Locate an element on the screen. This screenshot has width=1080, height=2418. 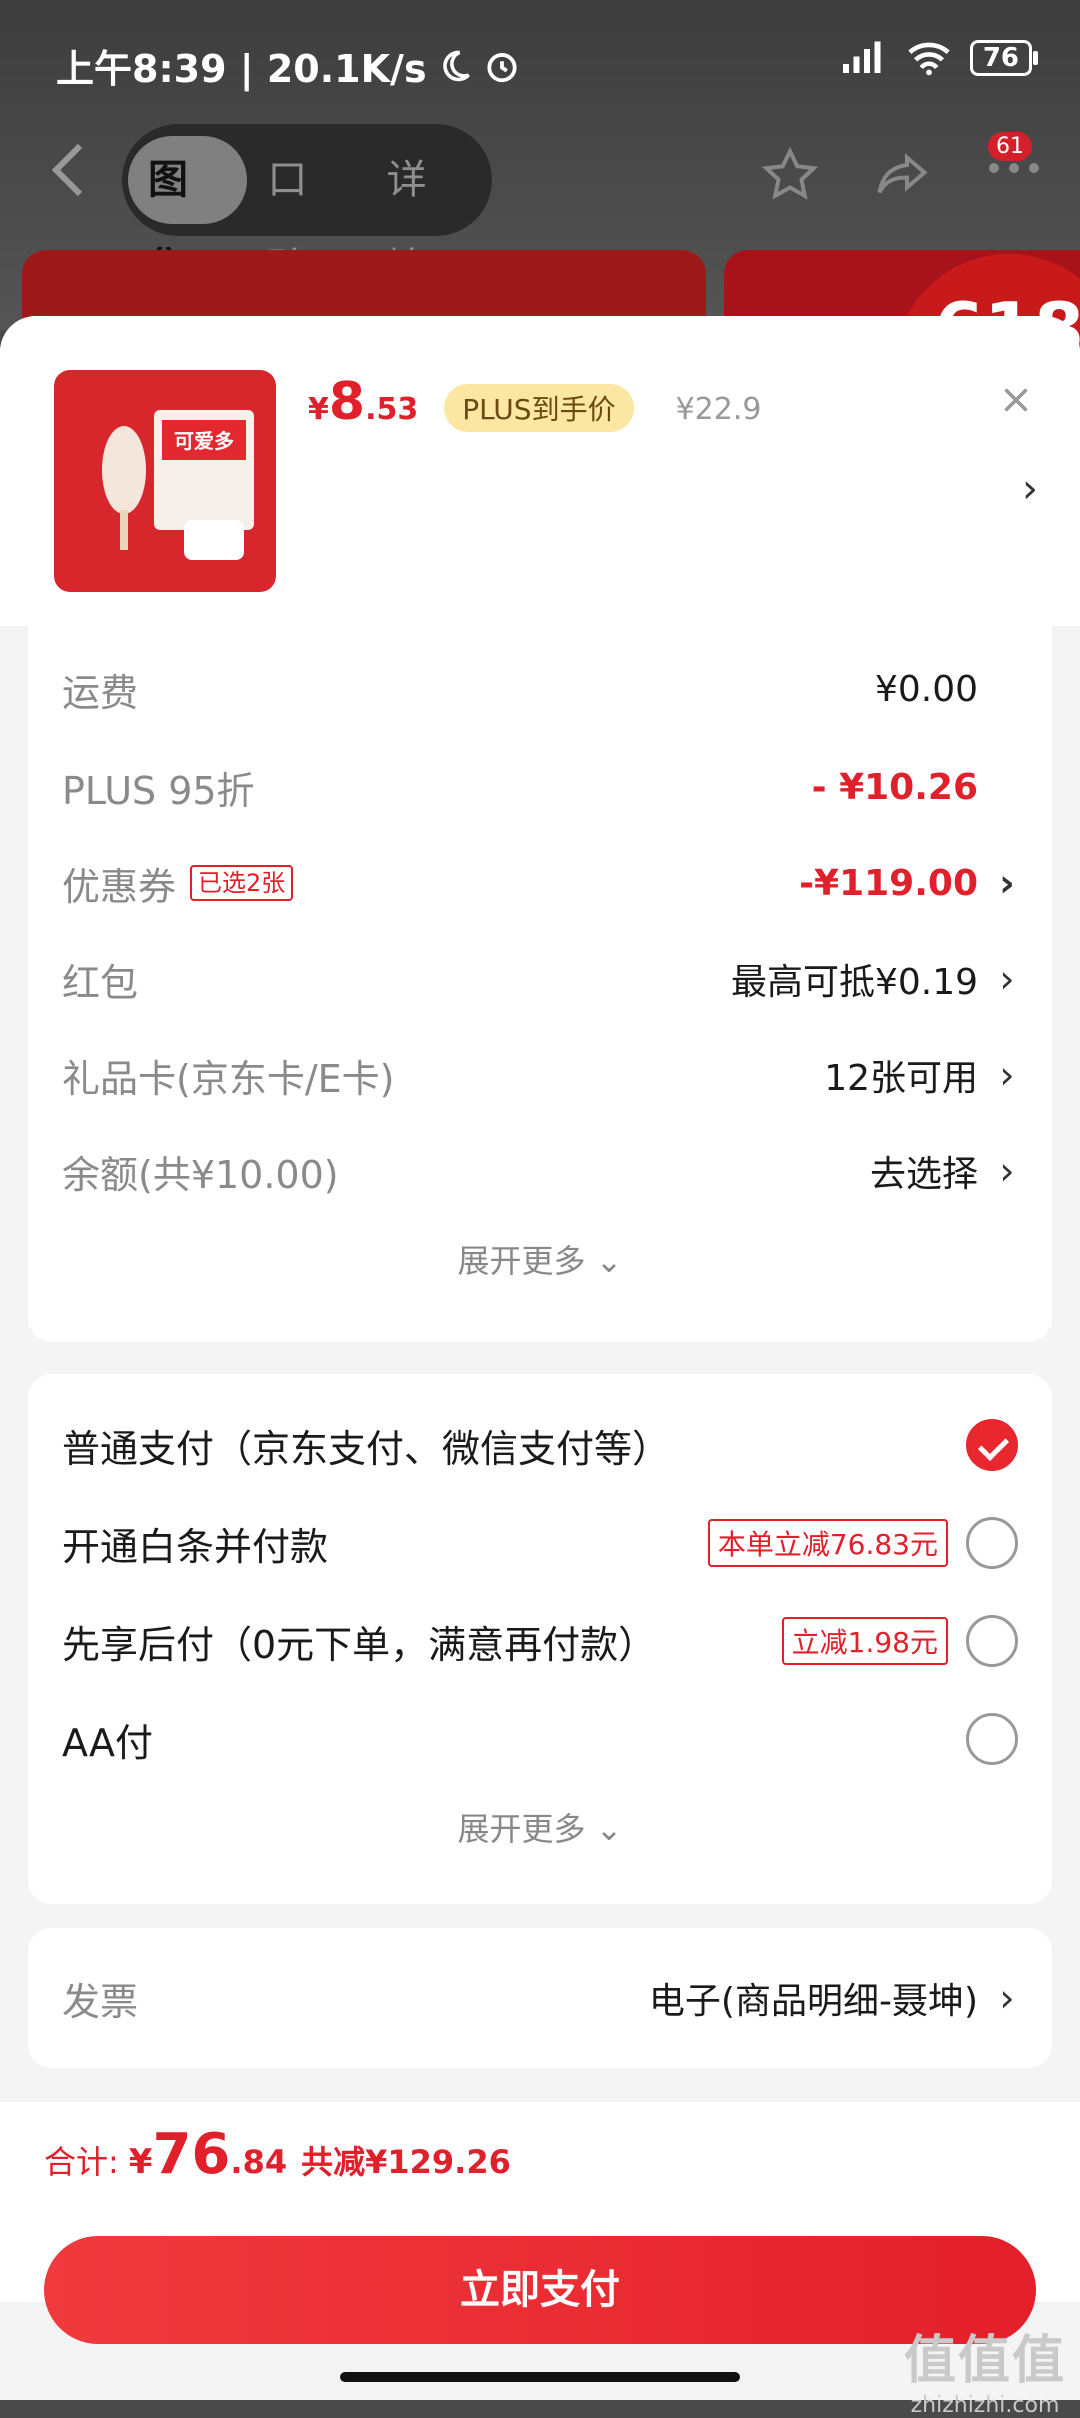
fee-value: ¥0.00› is located at coordinates (946, 689).